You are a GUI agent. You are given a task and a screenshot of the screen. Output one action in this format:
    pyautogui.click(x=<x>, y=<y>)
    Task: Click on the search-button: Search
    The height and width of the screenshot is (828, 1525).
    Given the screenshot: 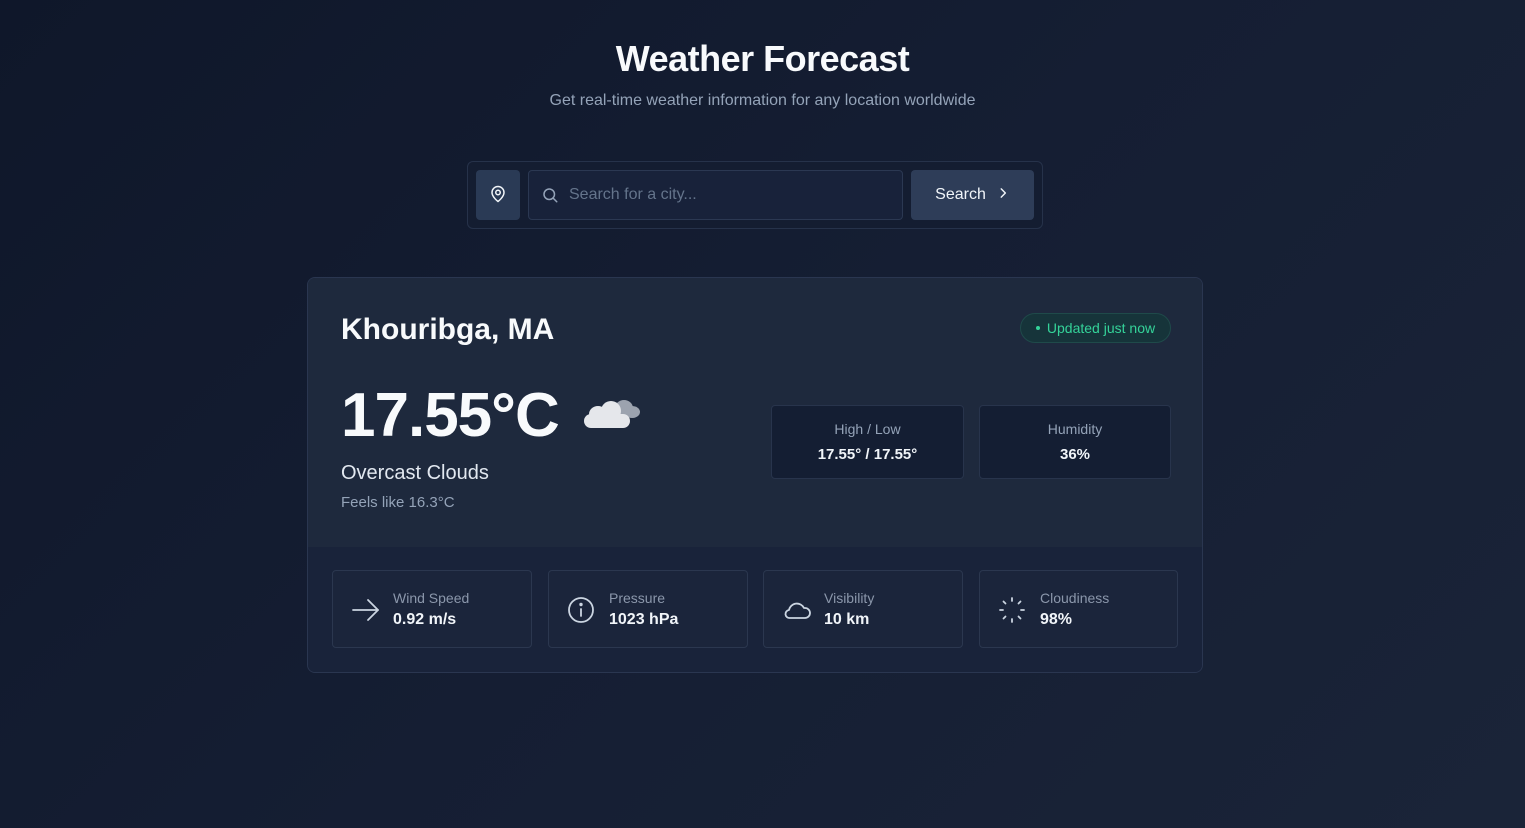 What is the action you would take?
    pyautogui.click(x=972, y=195)
    